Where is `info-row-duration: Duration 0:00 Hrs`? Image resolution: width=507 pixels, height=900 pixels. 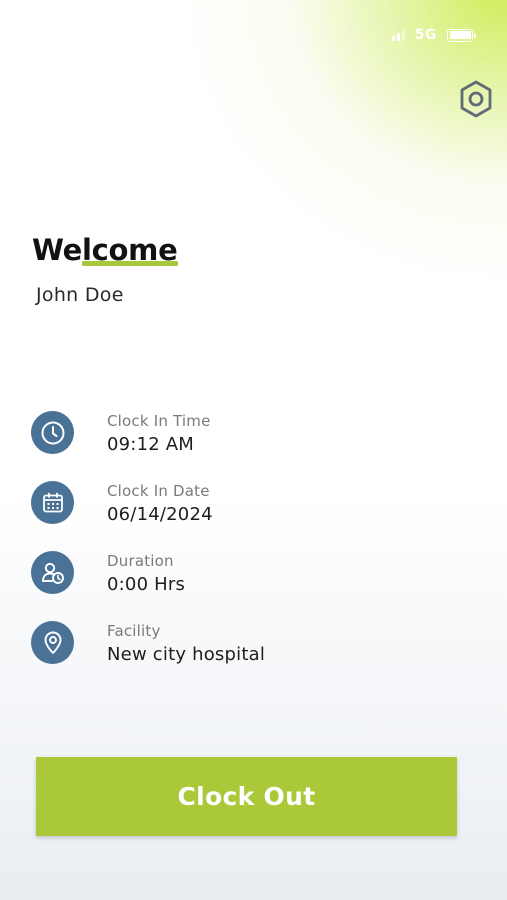
info-row-duration: Duration 0:00 Hrs is located at coordinates (250, 585).